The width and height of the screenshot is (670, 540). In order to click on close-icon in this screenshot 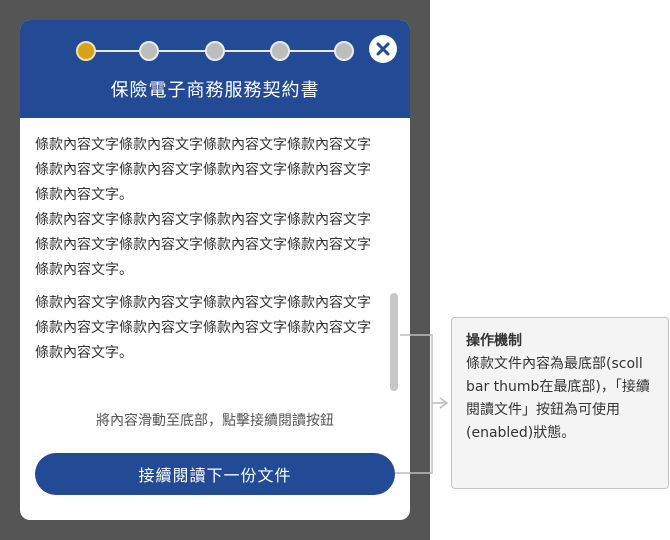, I will do `click(383, 49)`.